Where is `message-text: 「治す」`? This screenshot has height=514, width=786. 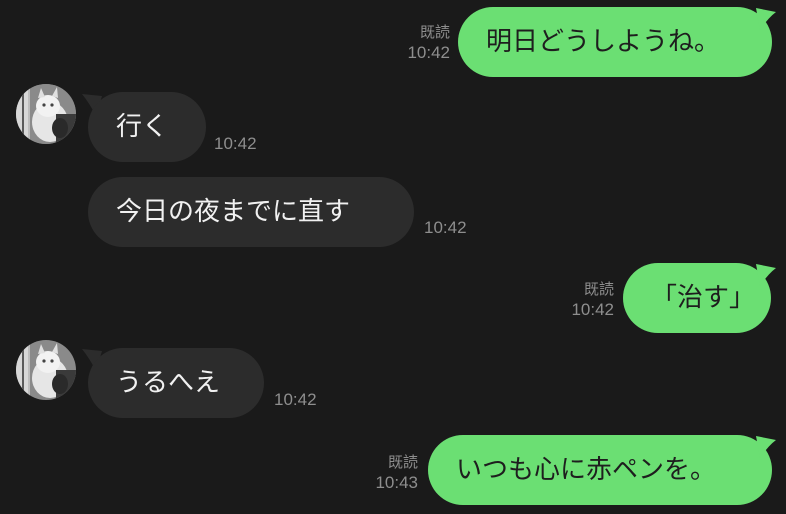
message-text: 「治す」 is located at coordinates (703, 298).